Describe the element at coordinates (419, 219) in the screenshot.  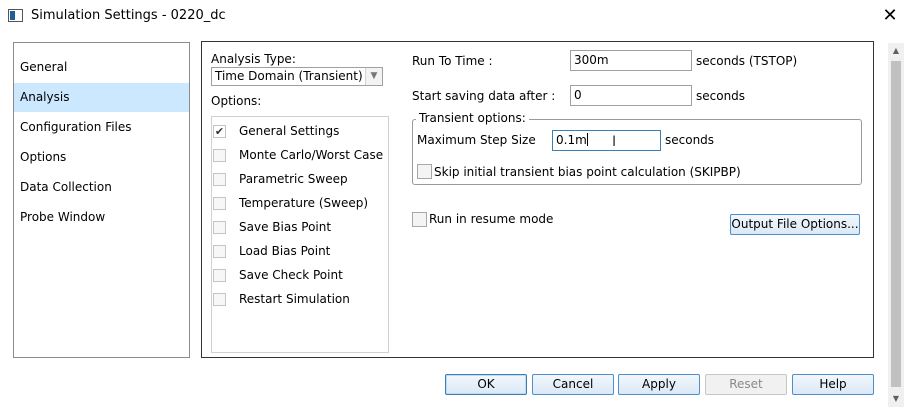
I see `resume-mode-checkbox` at that location.